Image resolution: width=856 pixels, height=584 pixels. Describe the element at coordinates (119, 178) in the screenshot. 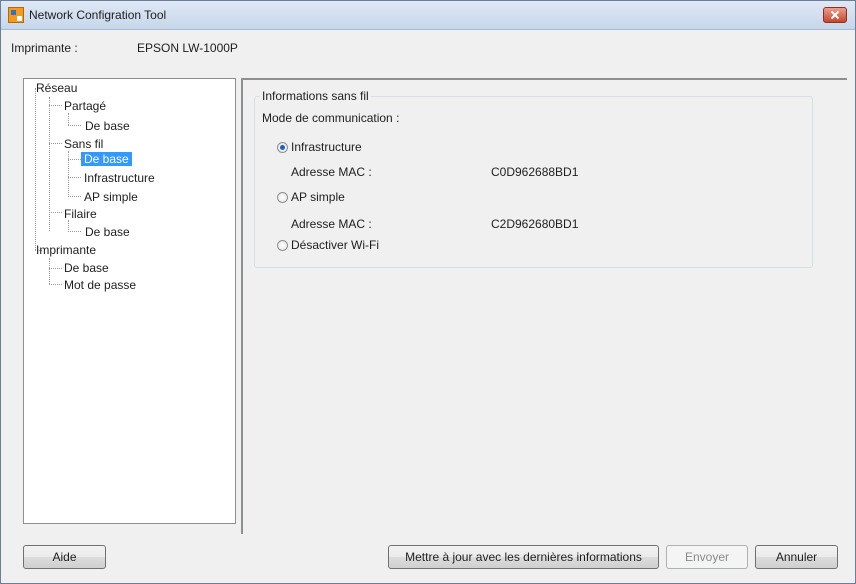

I see `tree-item-infrastructure: Infrastructure` at that location.